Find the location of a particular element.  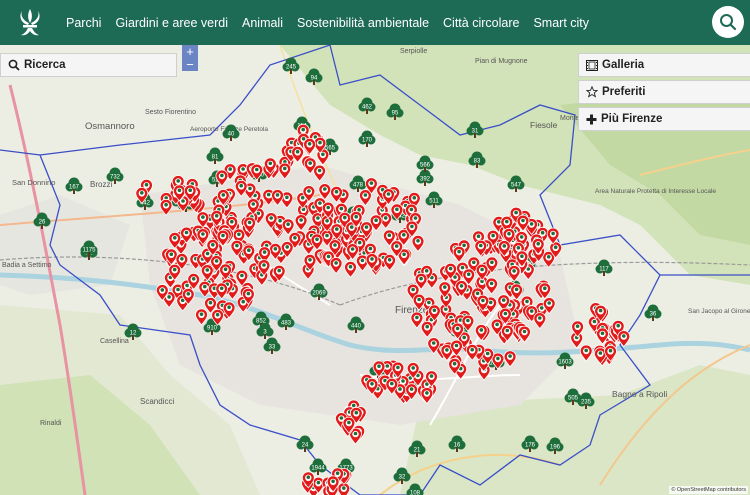

map-place-label: Rinaldi is located at coordinates (51, 423).